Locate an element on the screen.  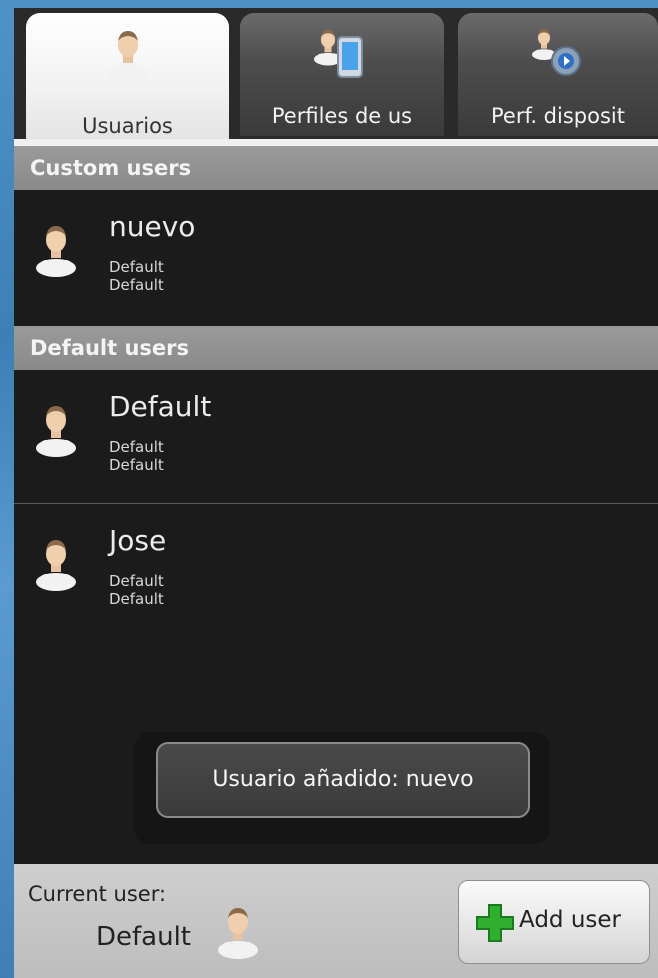
current-user-name: Default is located at coordinates (143, 937).